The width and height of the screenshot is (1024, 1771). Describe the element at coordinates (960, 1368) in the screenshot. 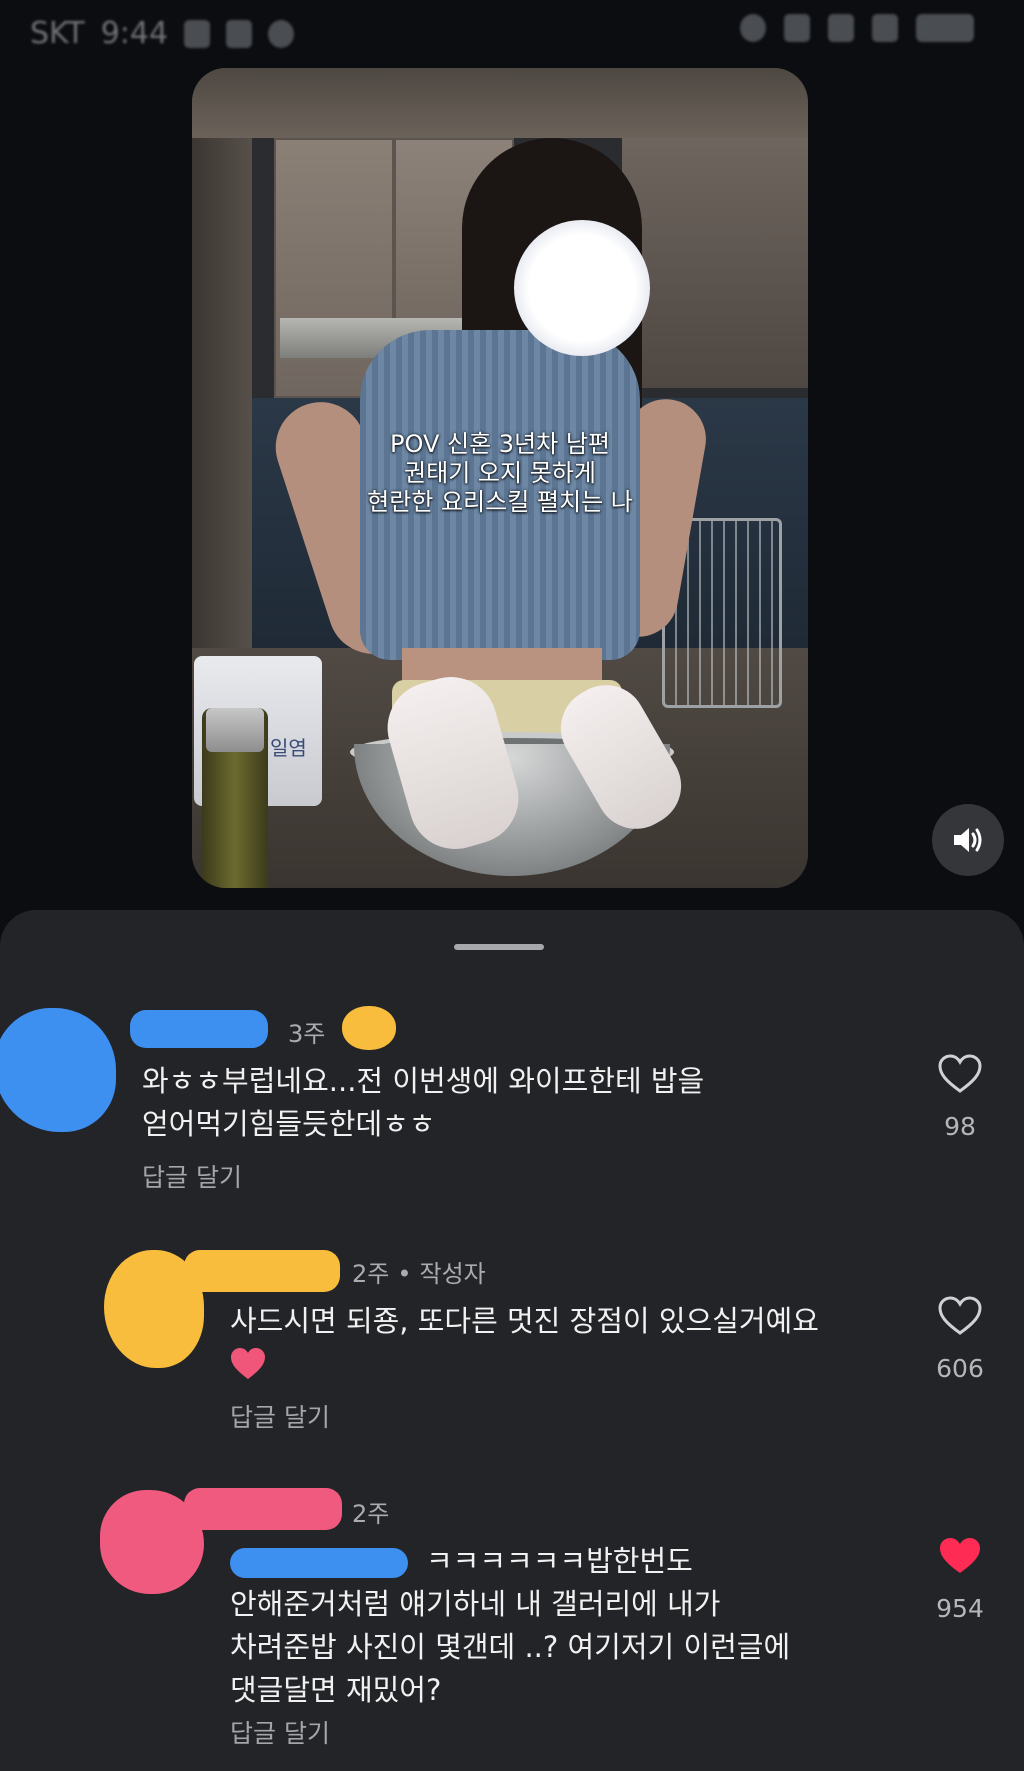

I see `like-count: 606` at that location.